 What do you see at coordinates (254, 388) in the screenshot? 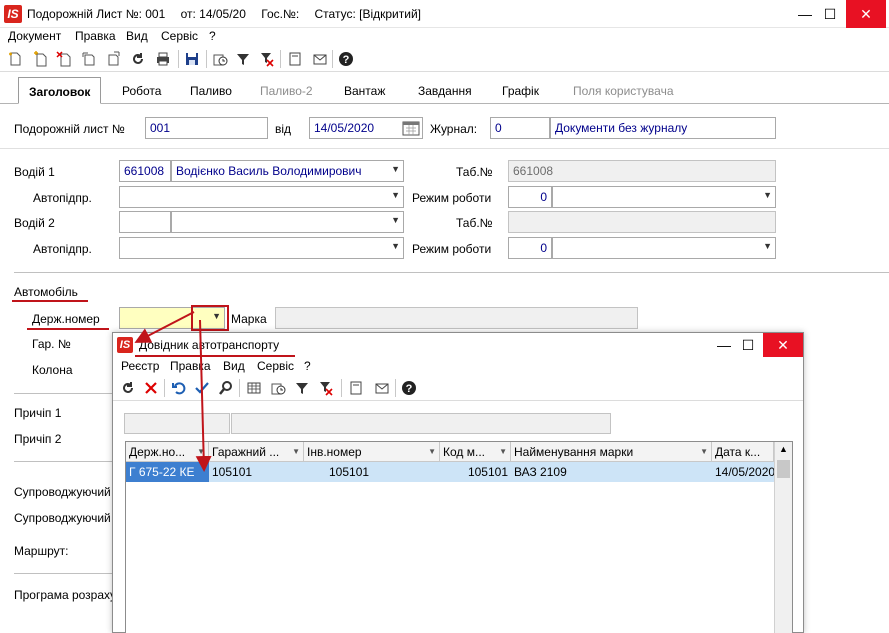
I see `table-icon` at bounding box center [254, 388].